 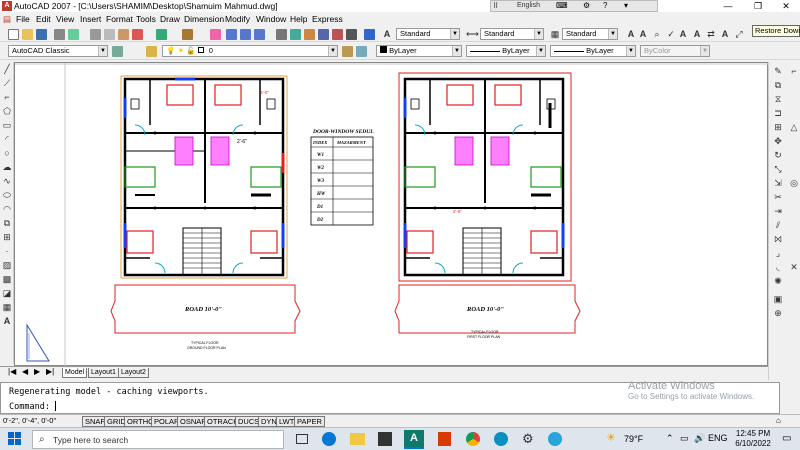 I want to click on mtext-icon: A, so click(x=631, y=34).